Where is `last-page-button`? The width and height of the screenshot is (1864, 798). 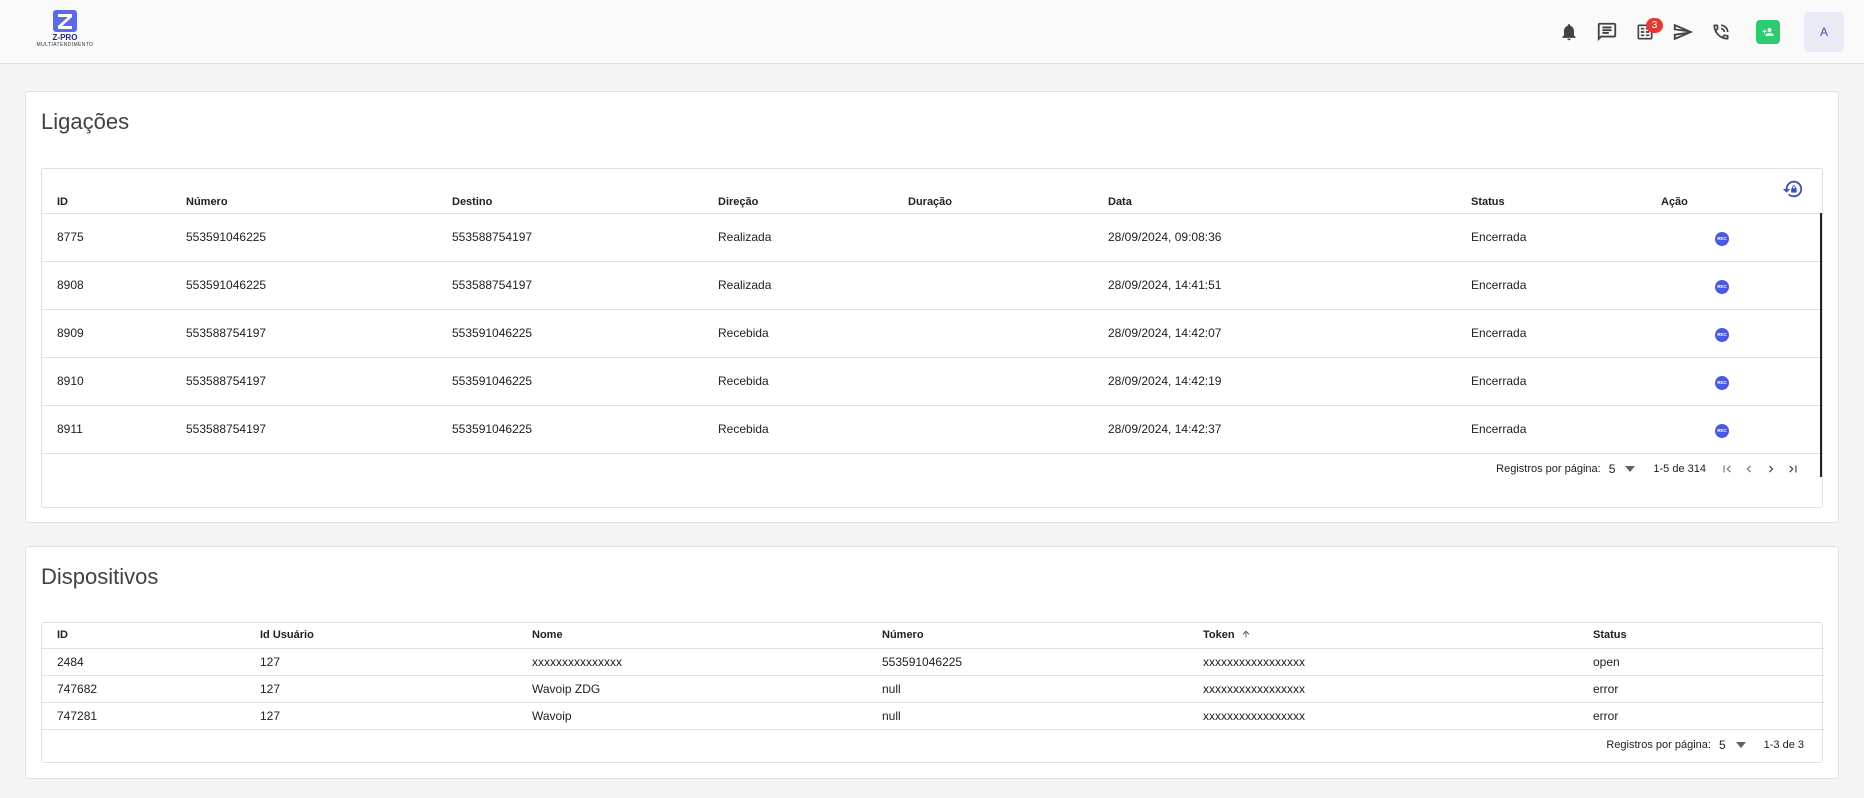 last-page-button is located at coordinates (1793, 469).